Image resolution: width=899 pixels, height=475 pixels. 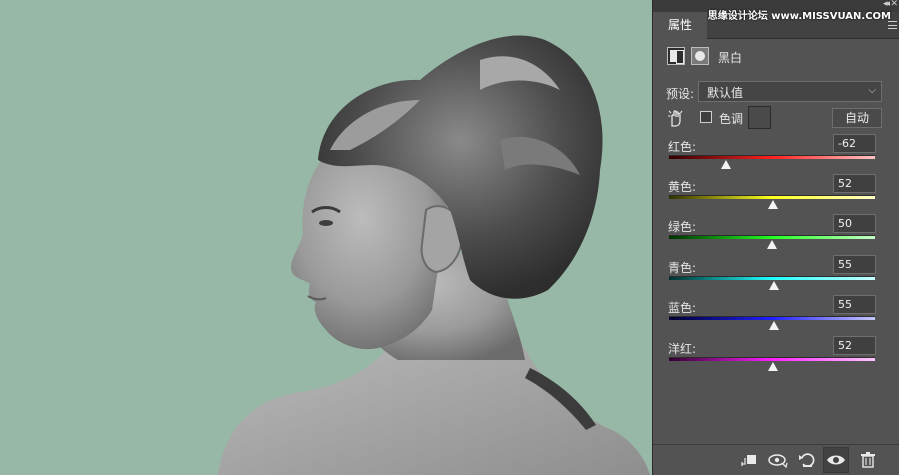 What do you see at coordinates (725, 93) in the screenshot?
I see `preset-selected-value: 默认值` at bounding box center [725, 93].